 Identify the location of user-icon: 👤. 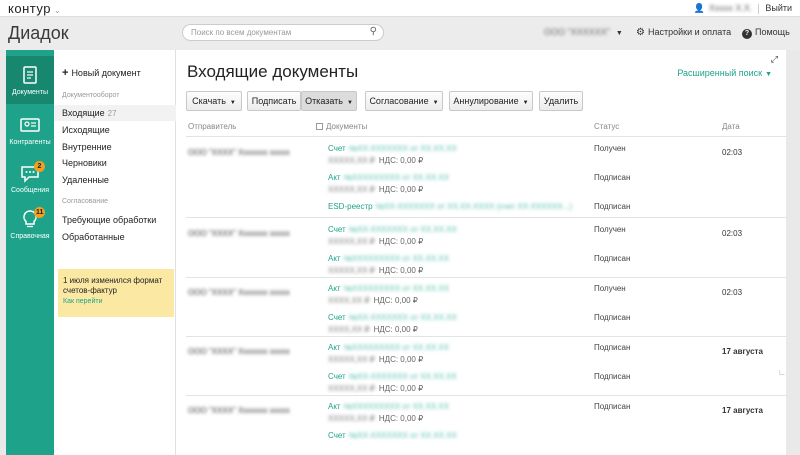
(699, 8).